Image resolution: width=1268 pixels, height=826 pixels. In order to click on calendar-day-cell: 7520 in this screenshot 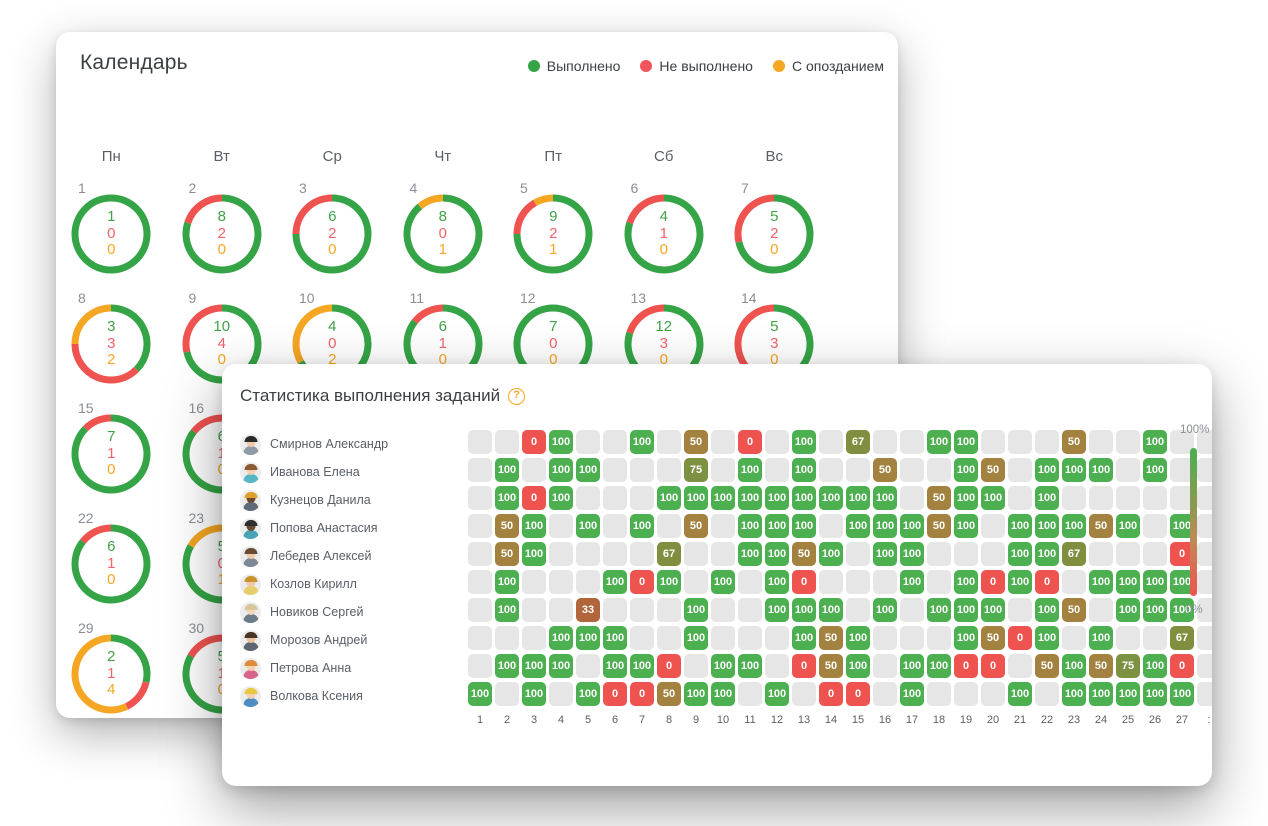, I will do `click(774, 235)`.